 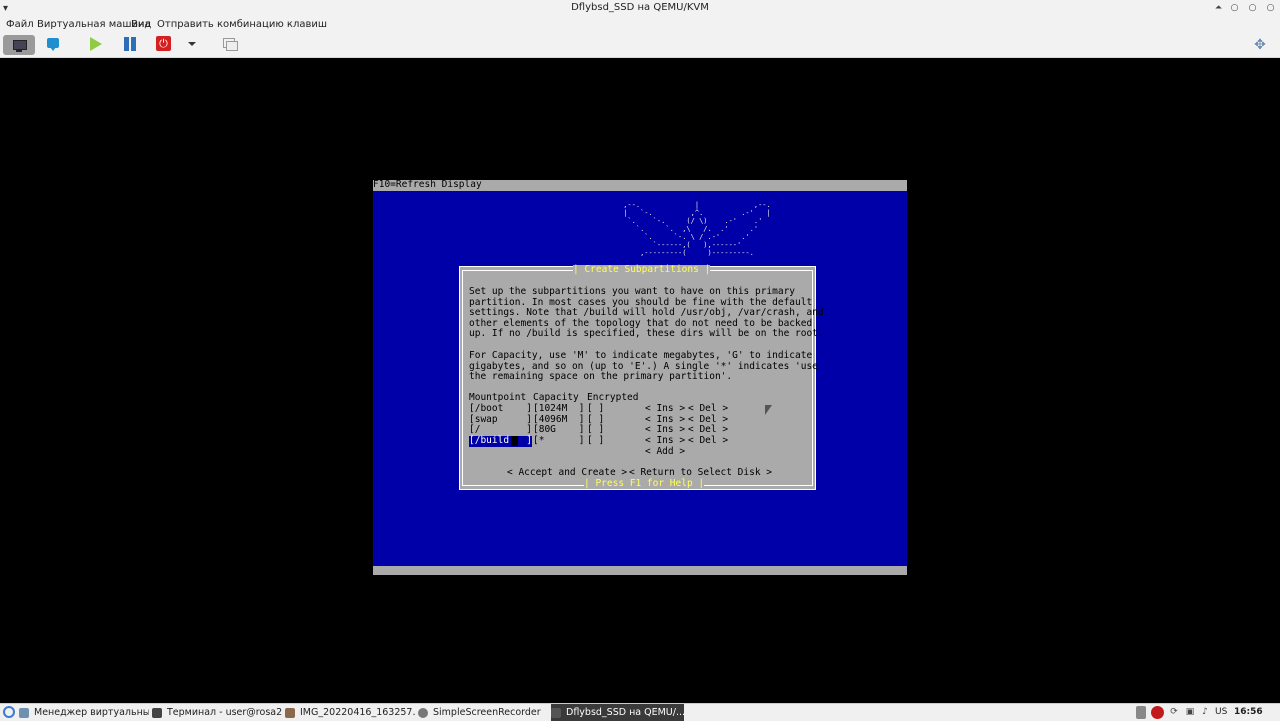 I want to click on mountpoint-field-active: [/build ], so click(x=500, y=441).